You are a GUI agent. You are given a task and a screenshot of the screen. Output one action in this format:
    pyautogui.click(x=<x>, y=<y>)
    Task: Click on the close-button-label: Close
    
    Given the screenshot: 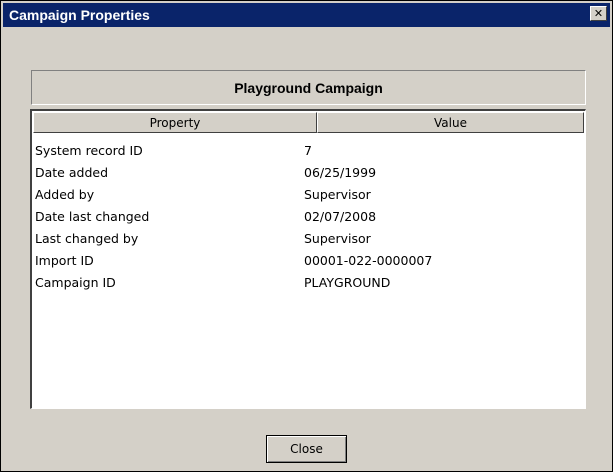 What is the action you would take?
    pyautogui.click(x=306, y=449)
    